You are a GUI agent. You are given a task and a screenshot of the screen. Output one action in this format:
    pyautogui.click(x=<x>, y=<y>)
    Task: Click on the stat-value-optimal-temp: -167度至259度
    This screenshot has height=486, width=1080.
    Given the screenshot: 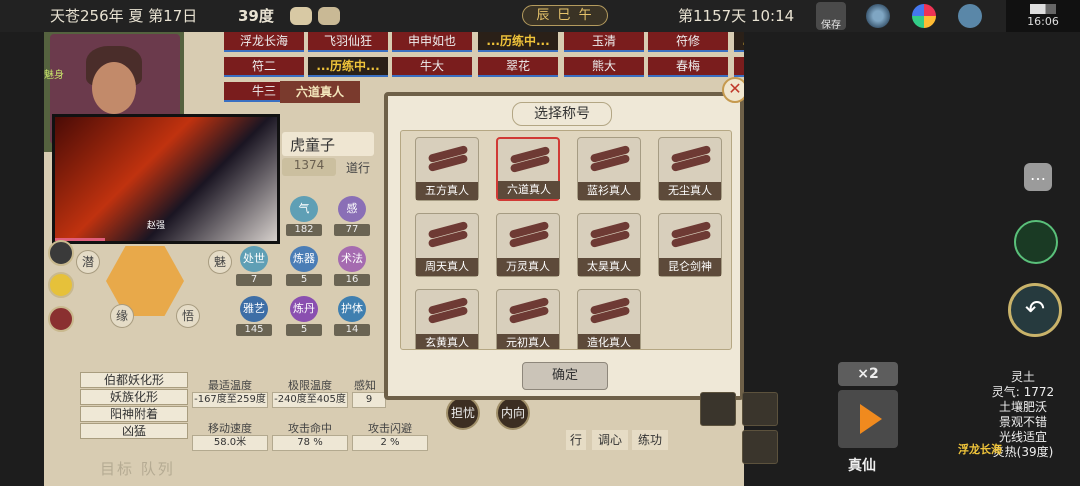 What is the action you would take?
    pyautogui.click(x=230, y=400)
    